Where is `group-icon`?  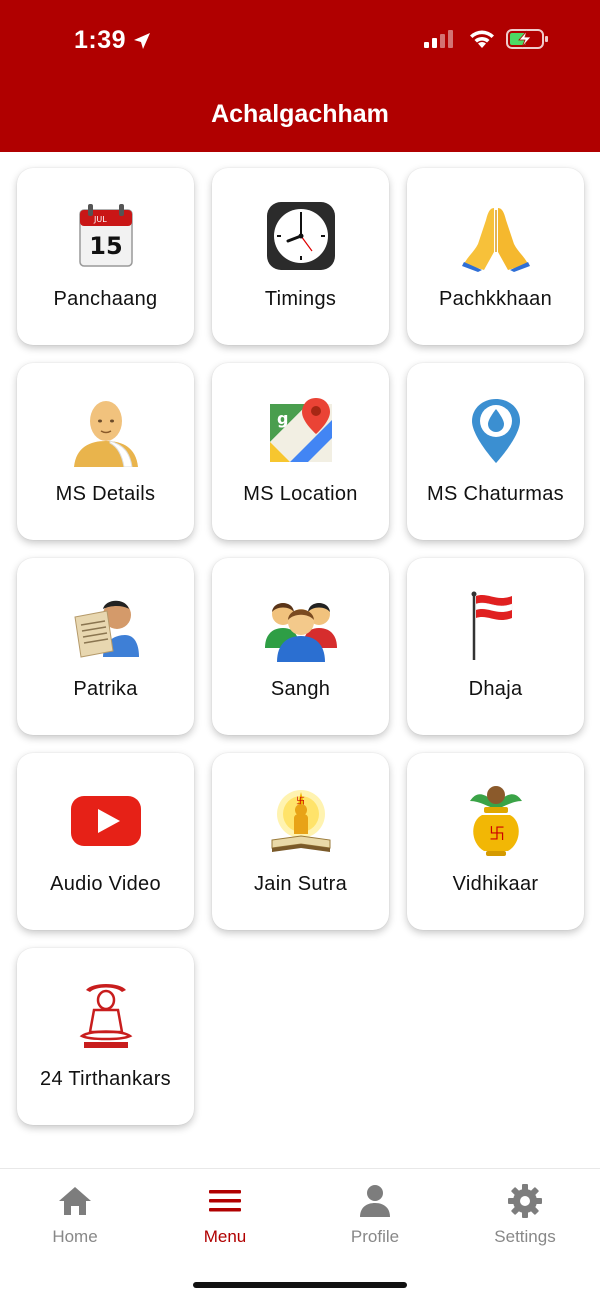
group-icon is located at coordinates (301, 626).